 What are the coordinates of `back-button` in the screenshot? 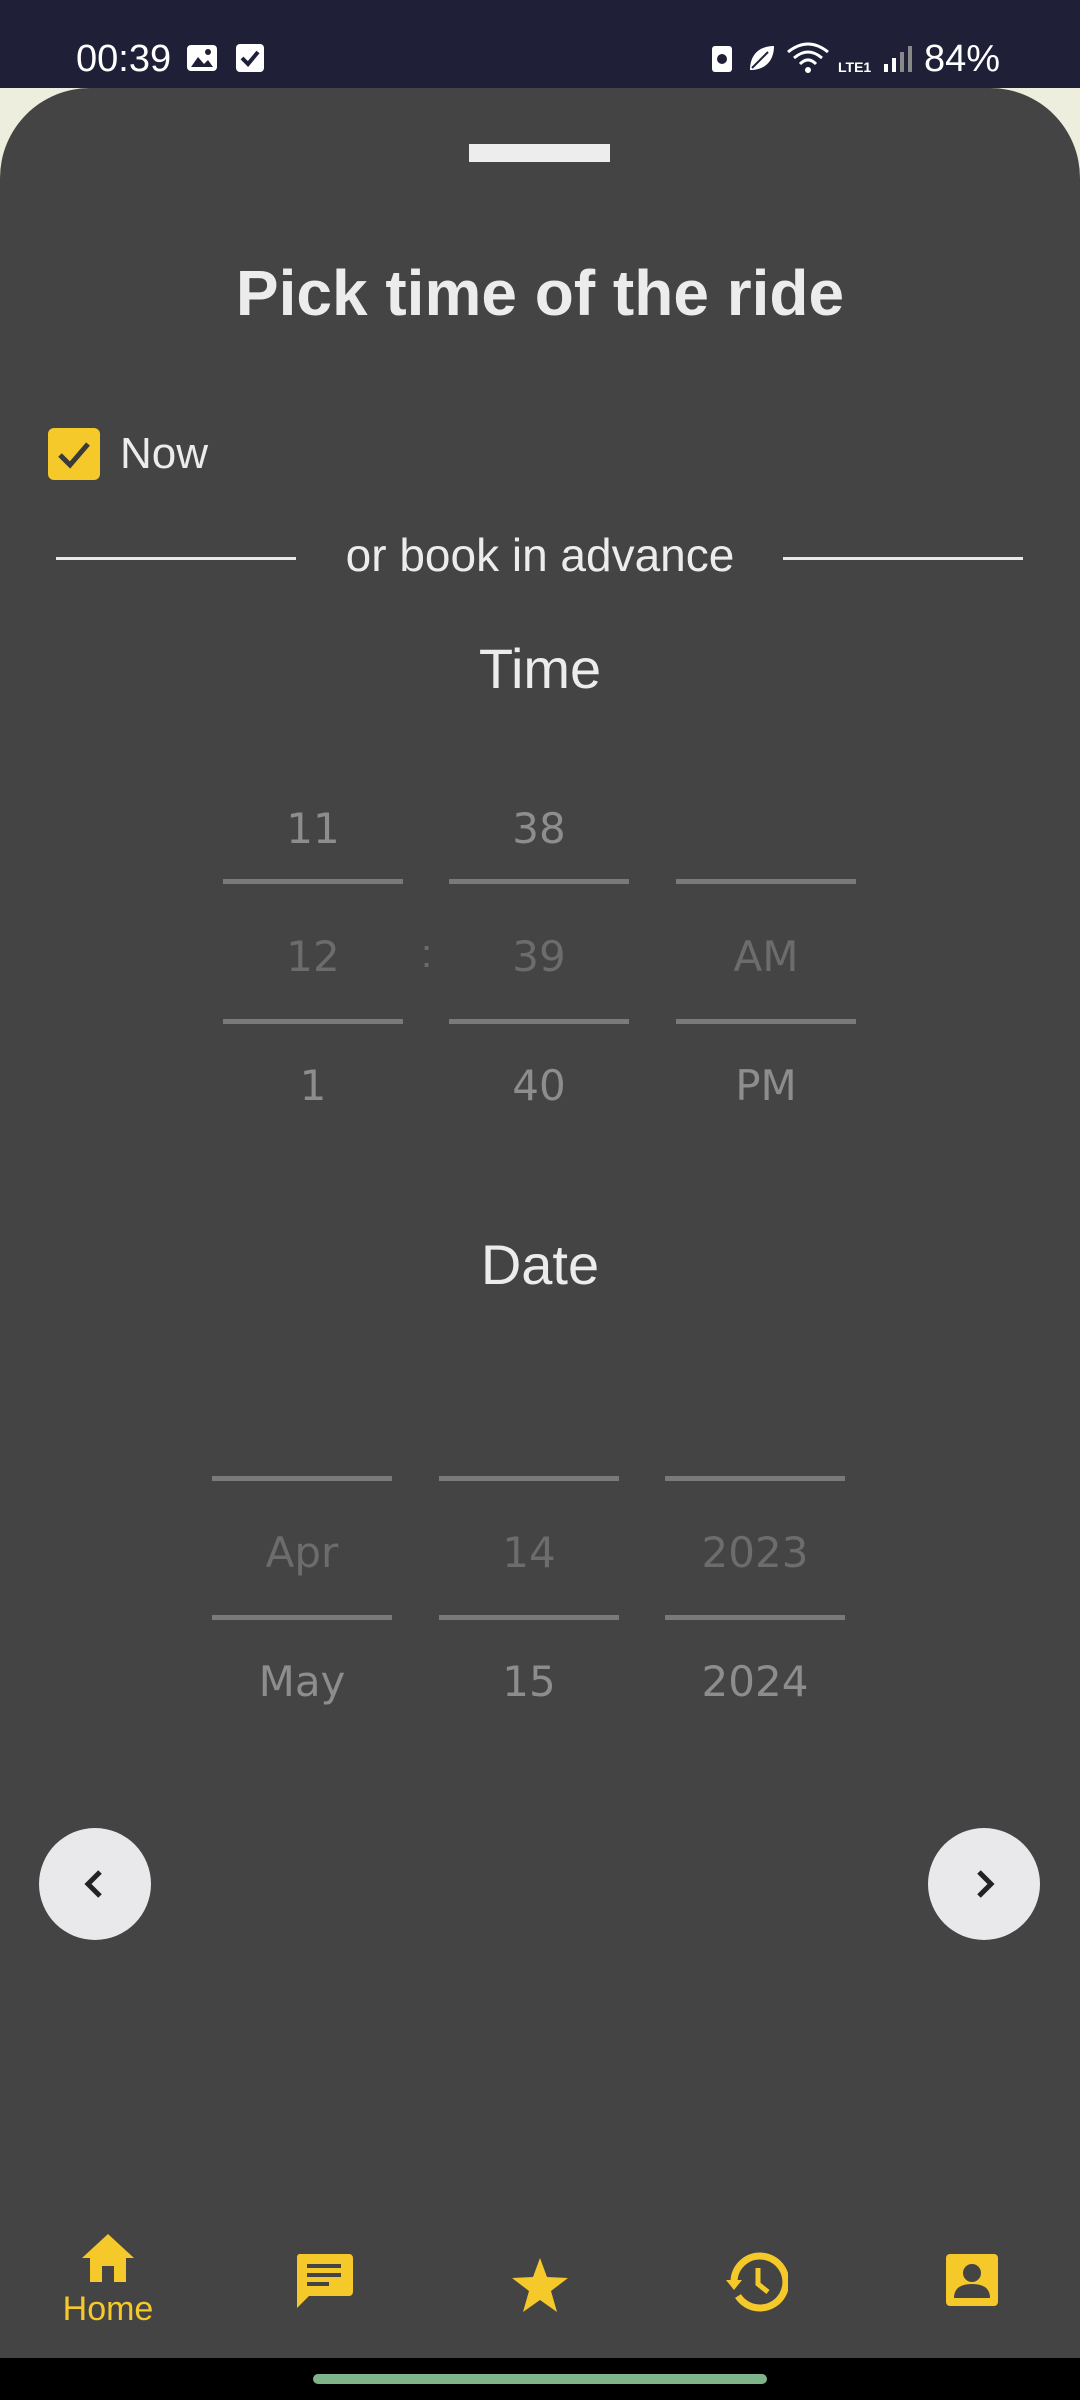 It's located at (95, 1884).